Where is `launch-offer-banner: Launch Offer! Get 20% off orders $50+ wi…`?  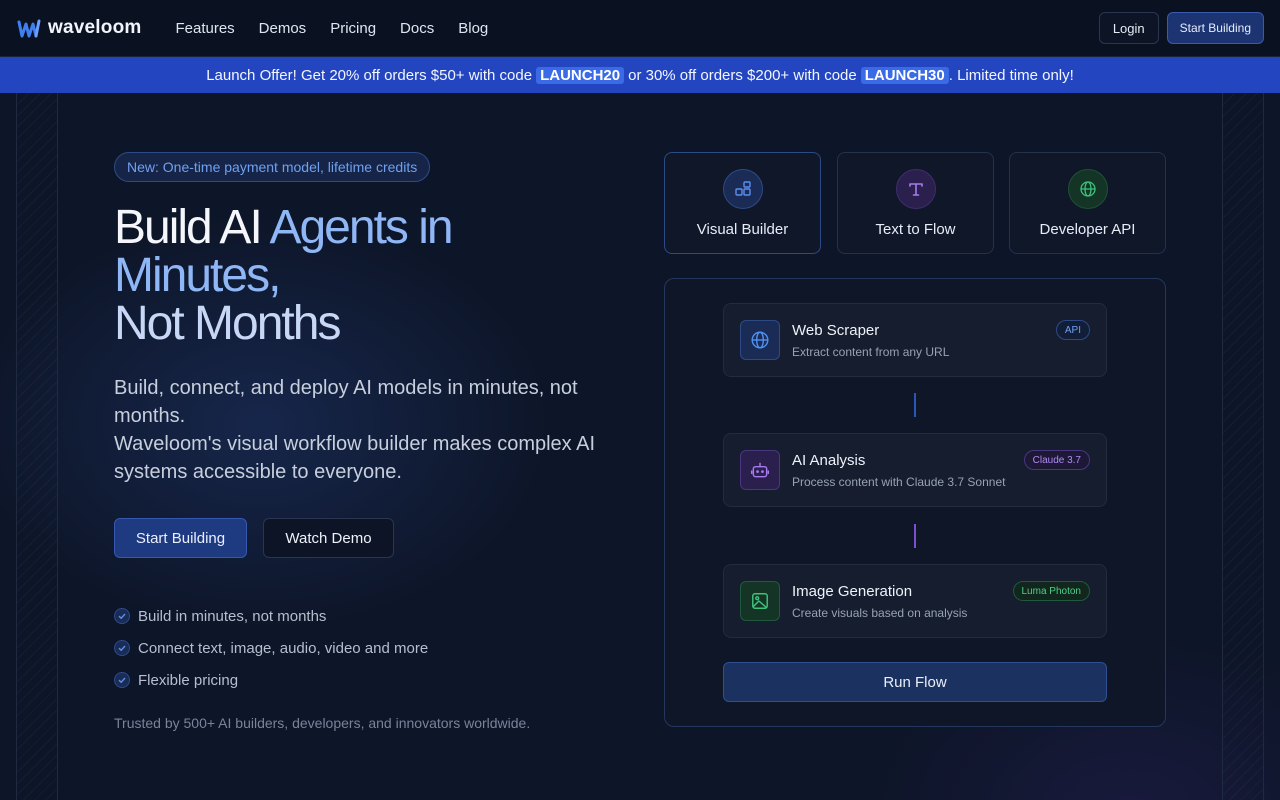
launch-offer-banner: Launch Offer! Get 20% off orders $50+ wi… is located at coordinates (640, 75).